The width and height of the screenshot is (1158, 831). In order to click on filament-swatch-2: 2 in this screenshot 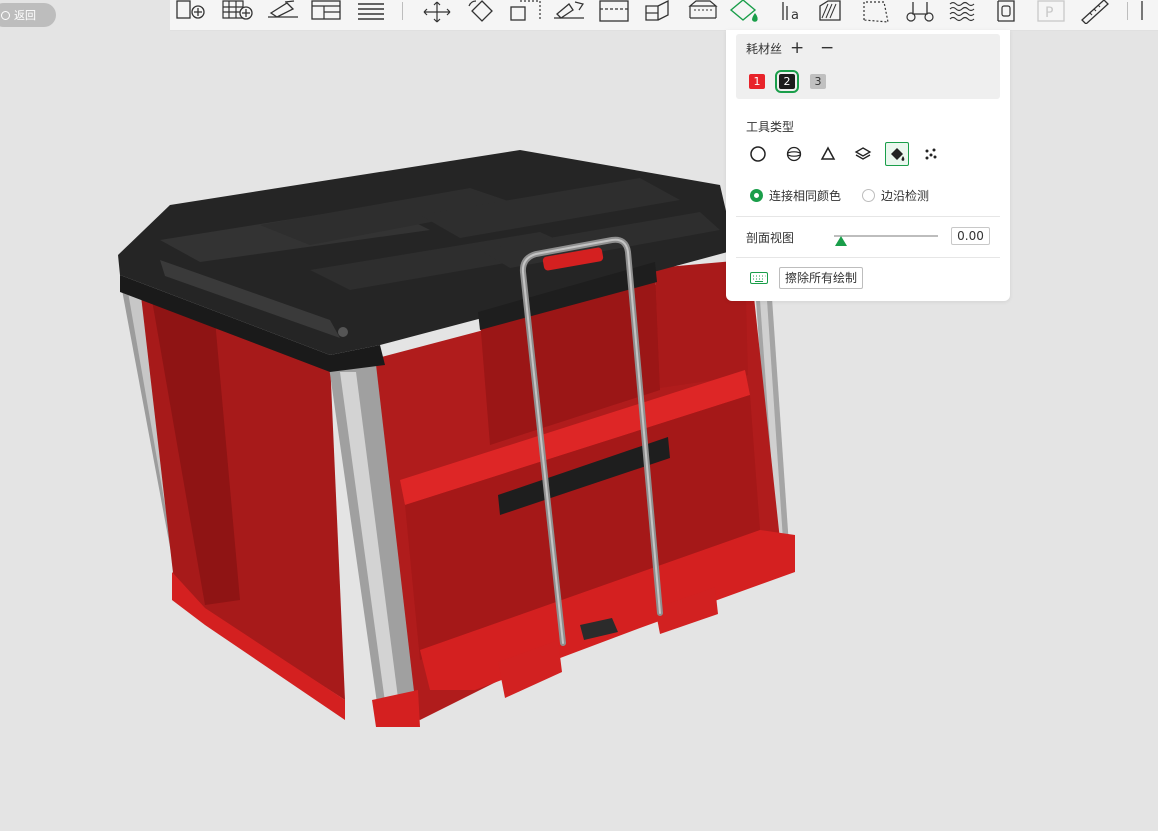, I will do `click(787, 81)`.